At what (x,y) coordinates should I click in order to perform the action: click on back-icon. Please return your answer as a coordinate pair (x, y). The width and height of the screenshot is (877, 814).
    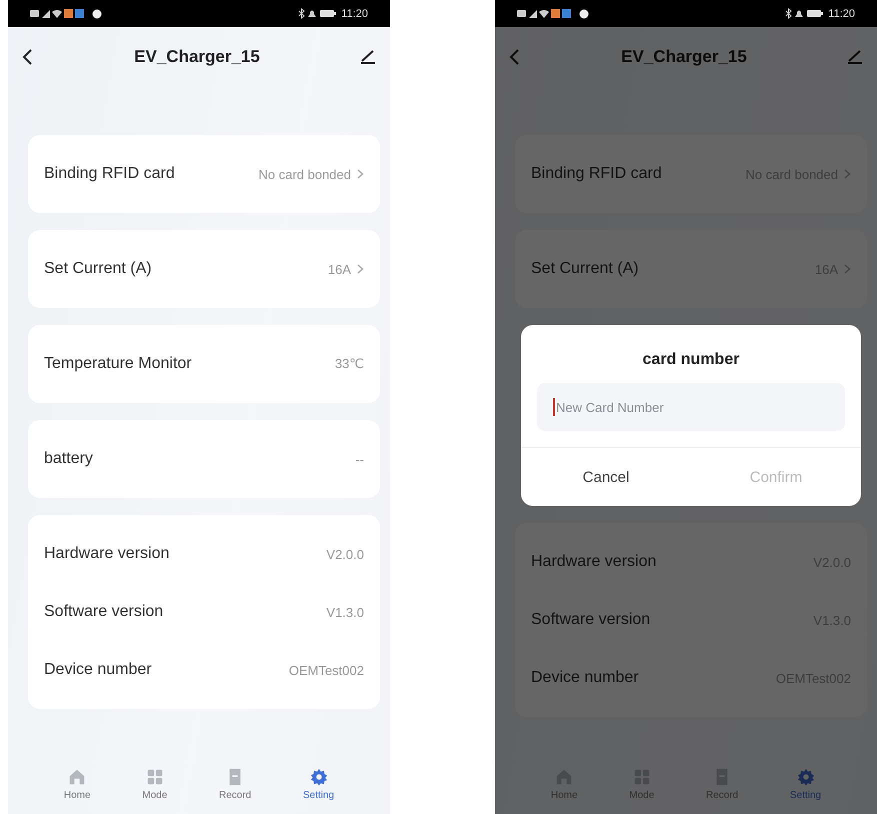
    Looking at the image, I should click on (28, 57).